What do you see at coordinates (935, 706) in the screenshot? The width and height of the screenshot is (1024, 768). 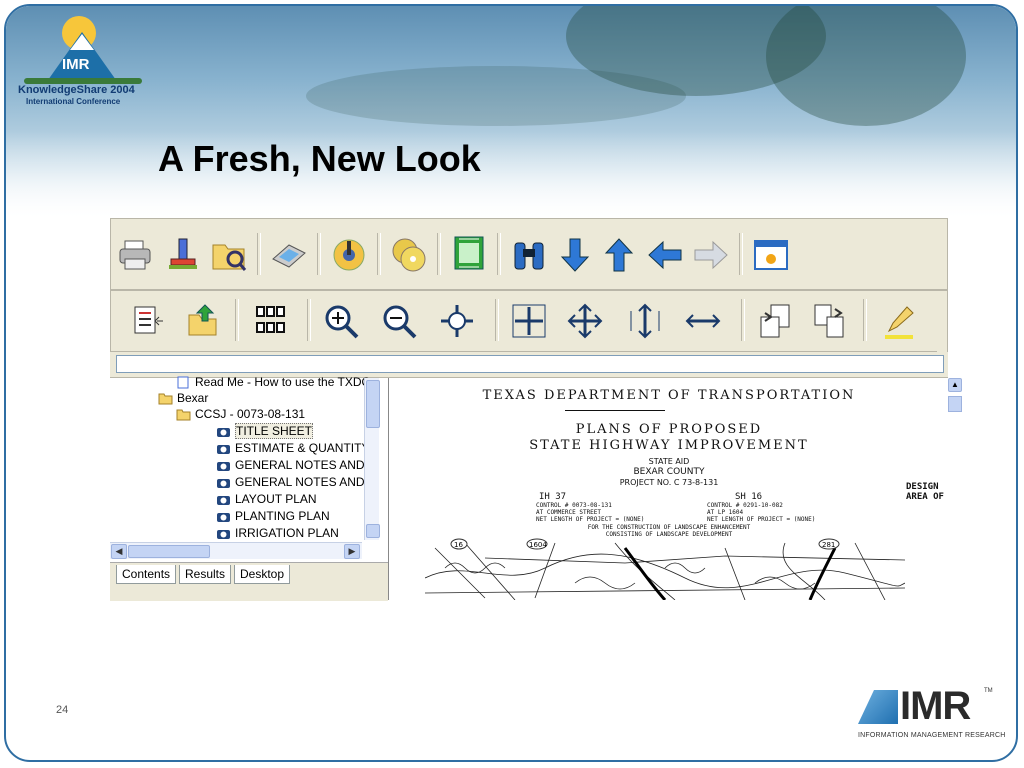 I see `imr-wordmark: IMR` at bounding box center [935, 706].